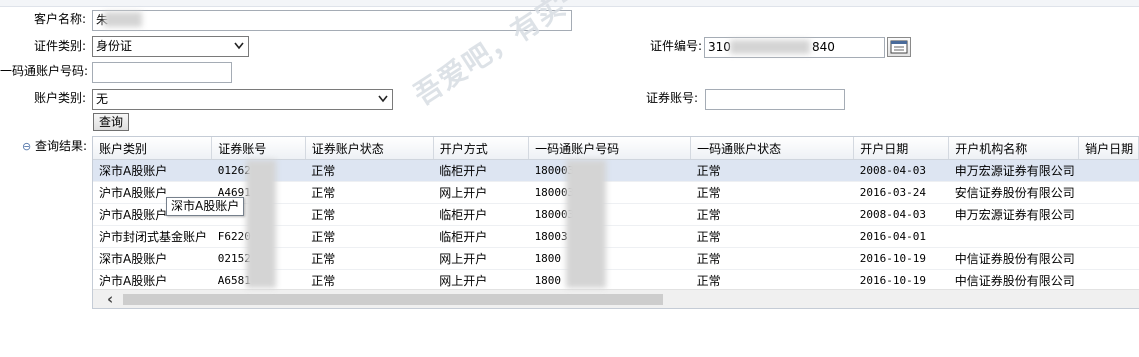  Describe the element at coordinates (1013, 258) in the screenshot. I see `cell-institution: 中信证券股份有限公司` at that location.